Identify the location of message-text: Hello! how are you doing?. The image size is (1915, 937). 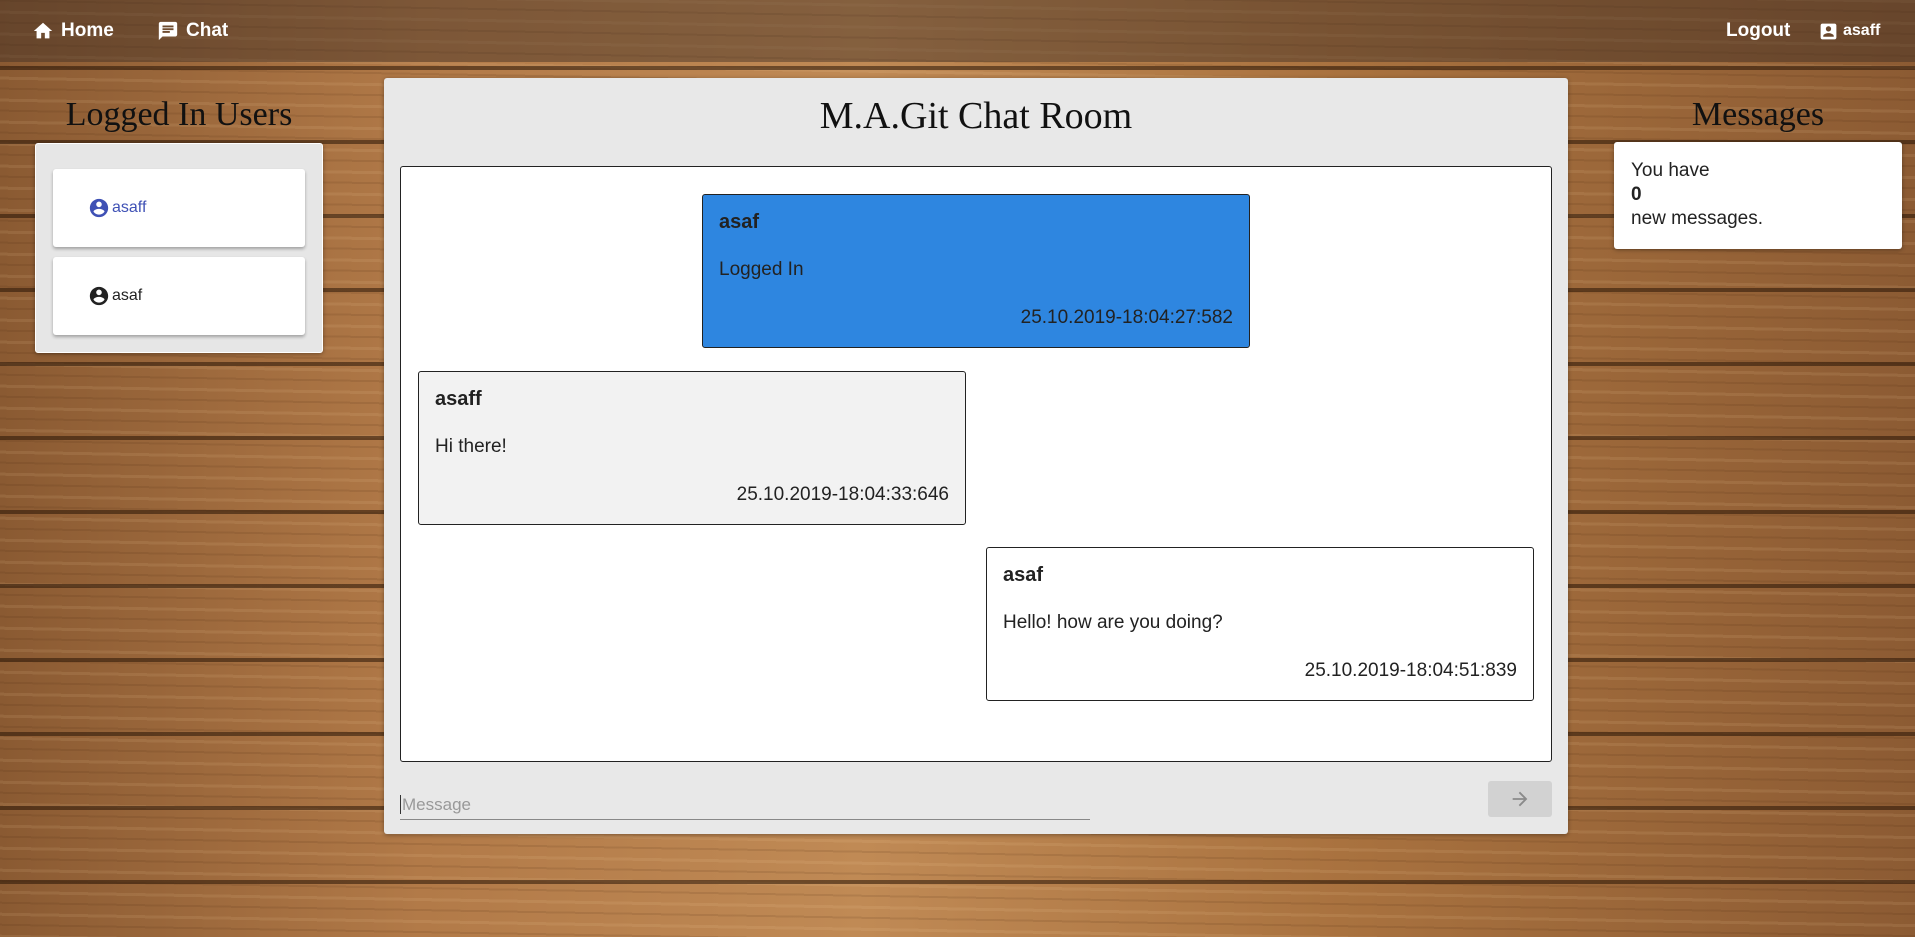
(1113, 622).